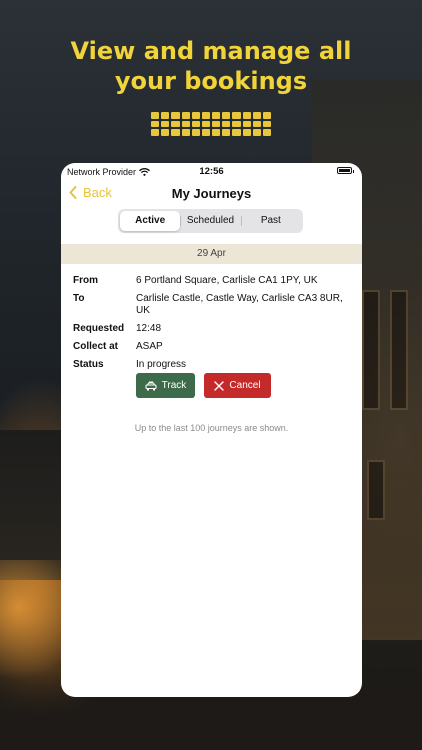 The height and width of the screenshot is (750, 422). Describe the element at coordinates (96, 346) in the screenshot. I see `detail-label: Collect at` at that location.